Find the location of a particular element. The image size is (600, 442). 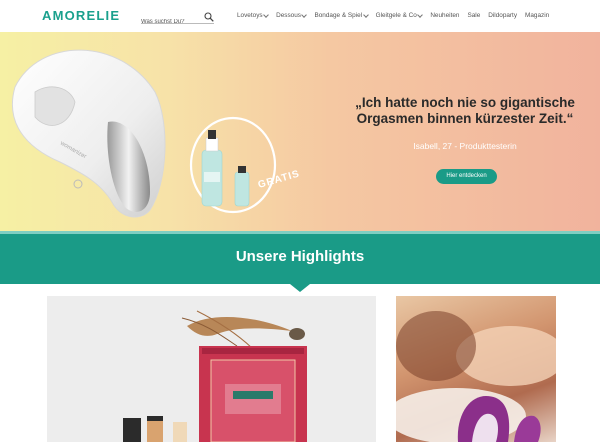

nav-item-lovetoys: Lovetoys is located at coordinates (253, 15).